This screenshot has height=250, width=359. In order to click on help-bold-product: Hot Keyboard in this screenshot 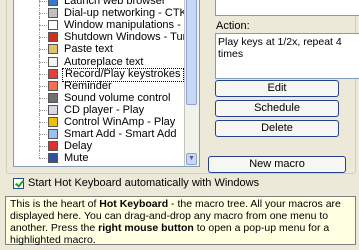, I will do `click(134, 204)`.